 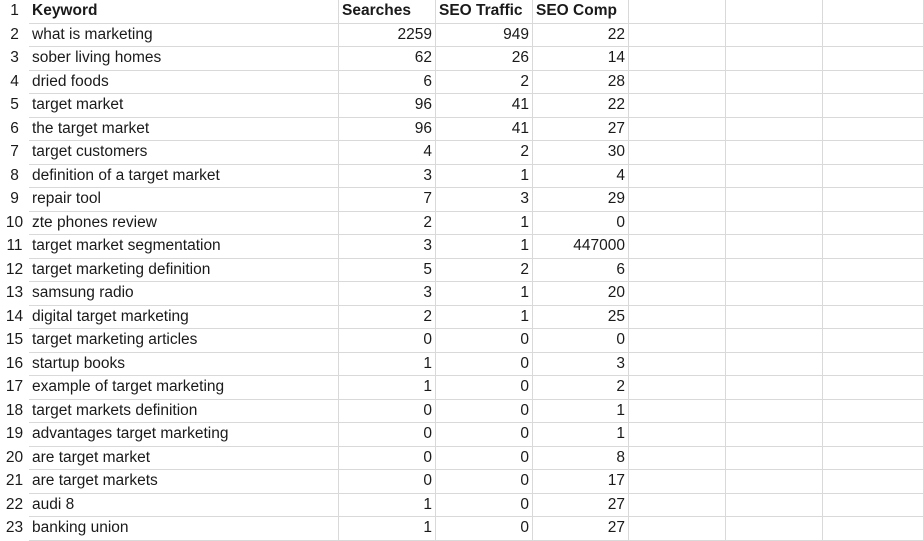 What do you see at coordinates (184, 341) in the screenshot?
I see `cell-keyword: target marketing articles` at bounding box center [184, 341].